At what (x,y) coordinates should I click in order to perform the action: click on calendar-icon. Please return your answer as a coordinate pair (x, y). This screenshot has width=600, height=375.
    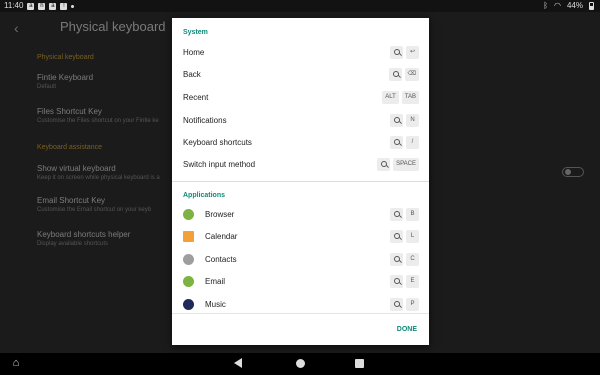
    Looking at the image, I should click on (188, 236).